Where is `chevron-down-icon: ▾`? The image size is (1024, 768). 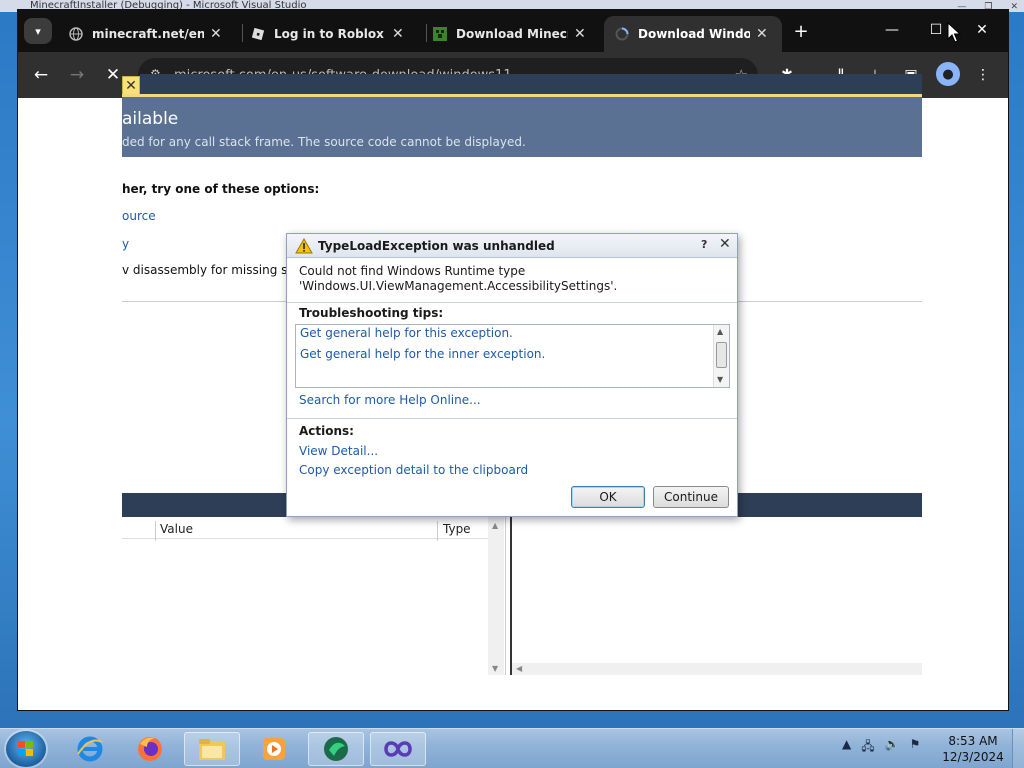 chevron-down-icon: ▾ is located at coordinates (38, 31).